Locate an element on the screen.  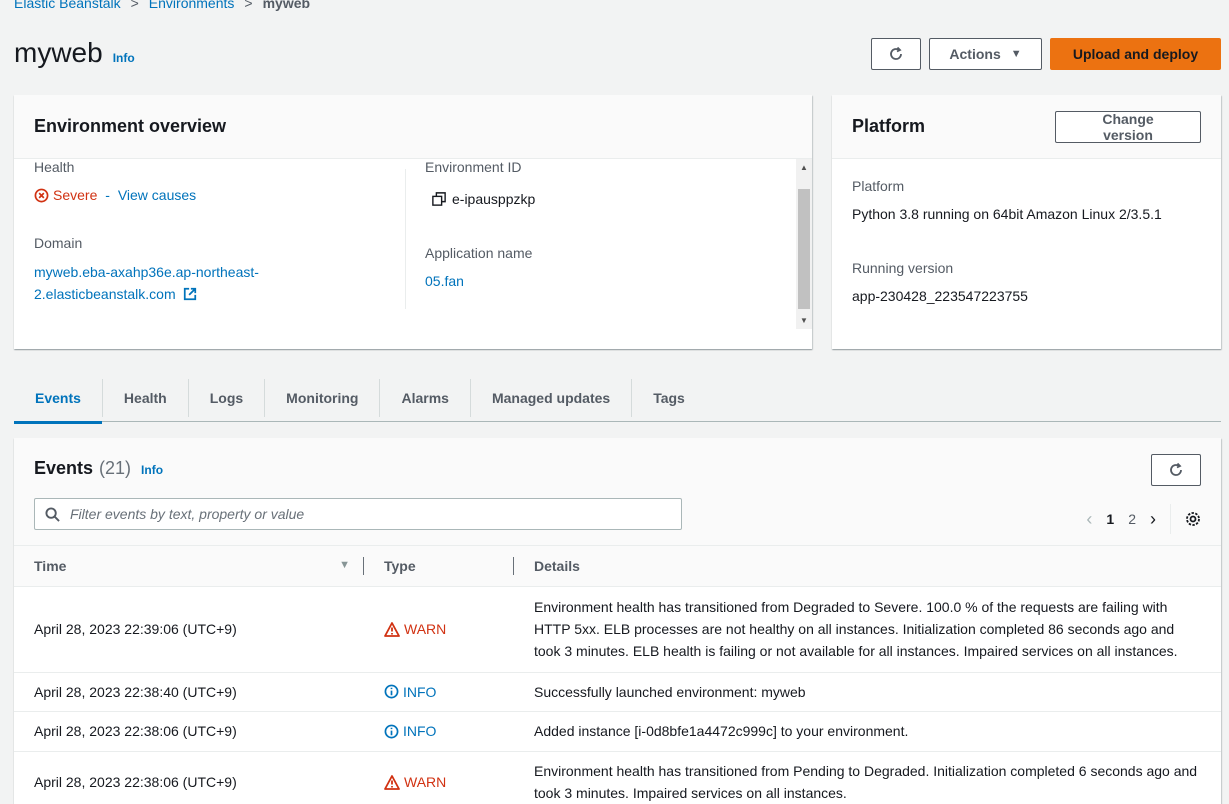
page-1: 1 is located at coordinates (1110, 519).